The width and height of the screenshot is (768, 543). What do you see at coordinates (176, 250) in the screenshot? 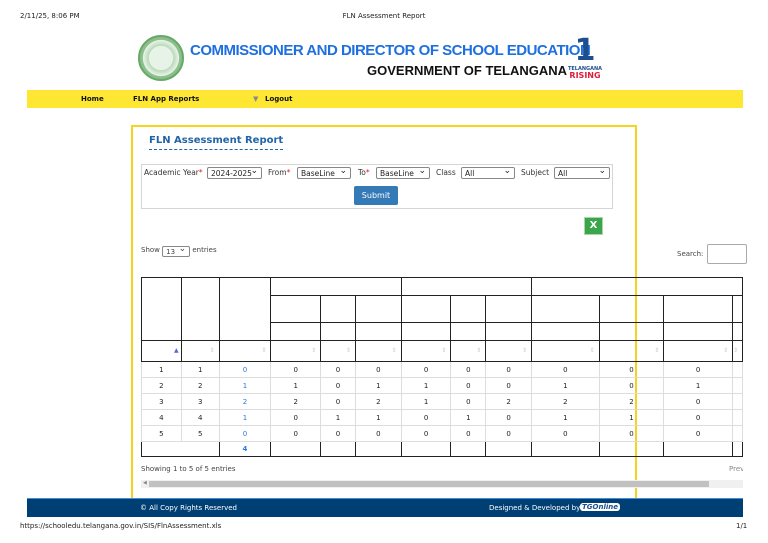
I see `page-size-select: 13` at bounding box center [176, 250].